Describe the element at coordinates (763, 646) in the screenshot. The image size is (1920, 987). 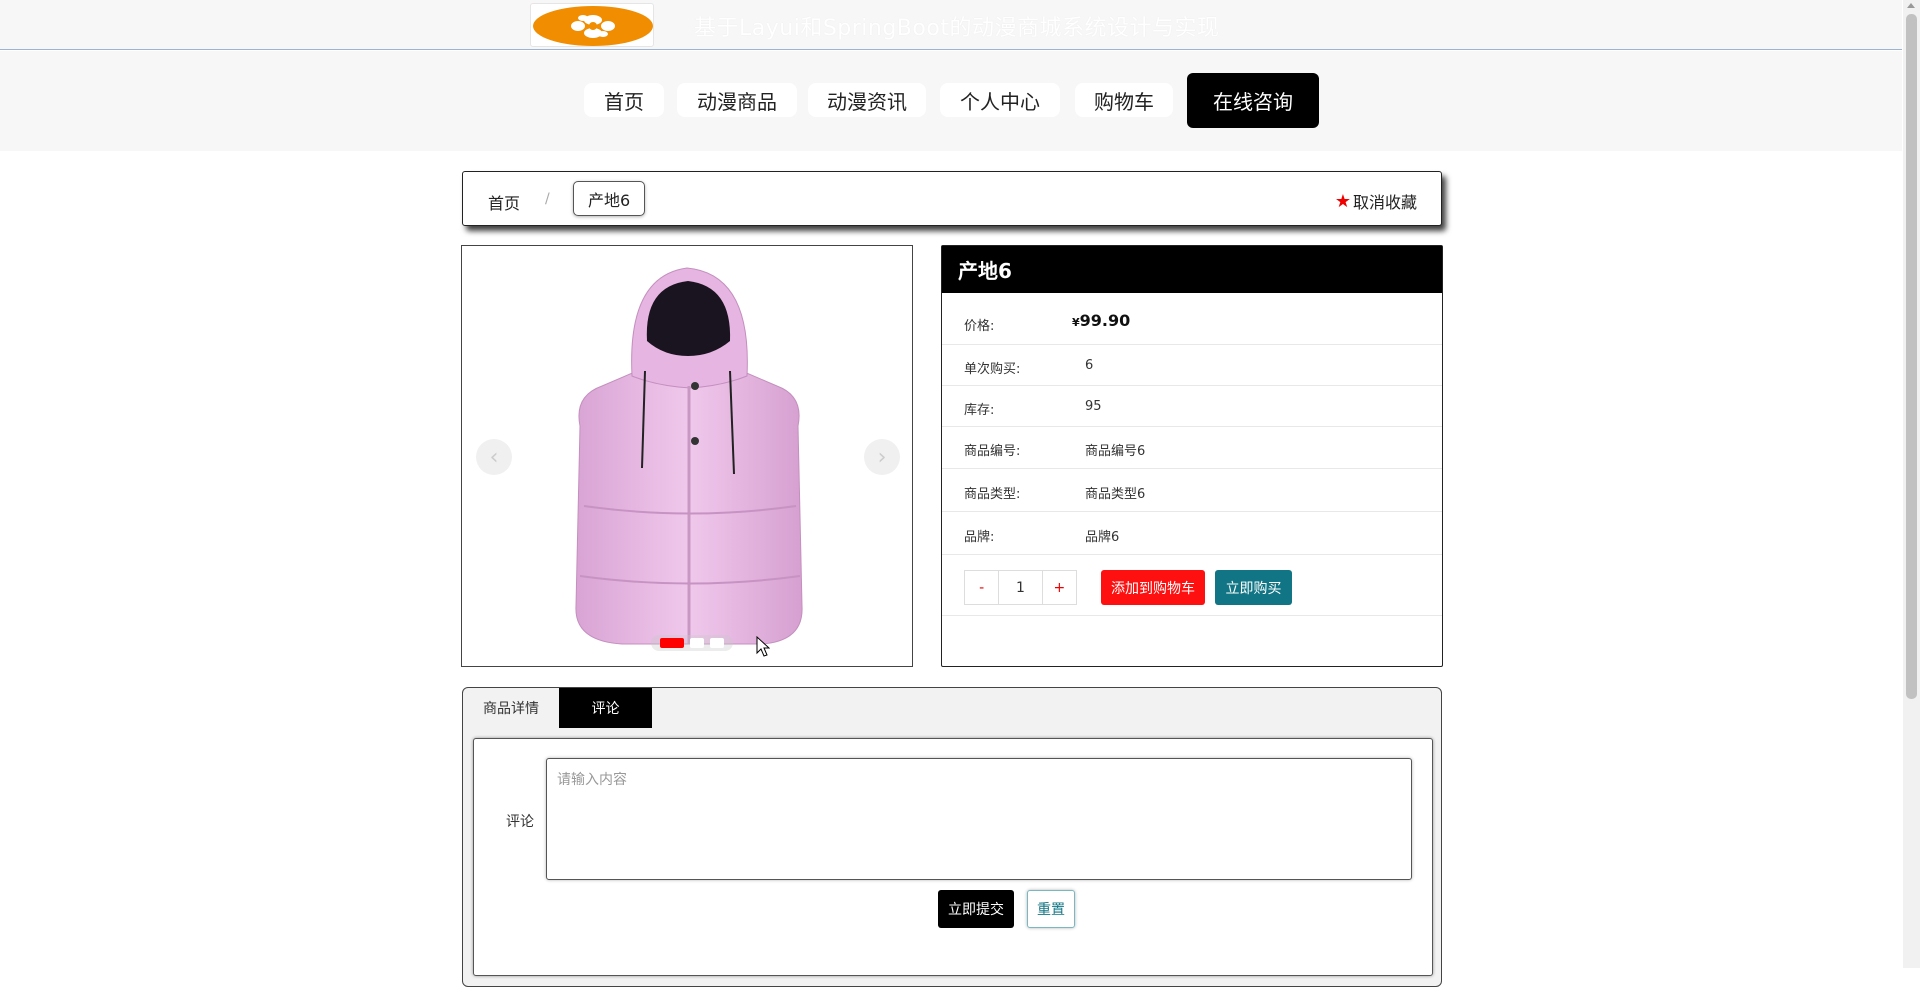
I see `mouse-cursor-icon` at that location.